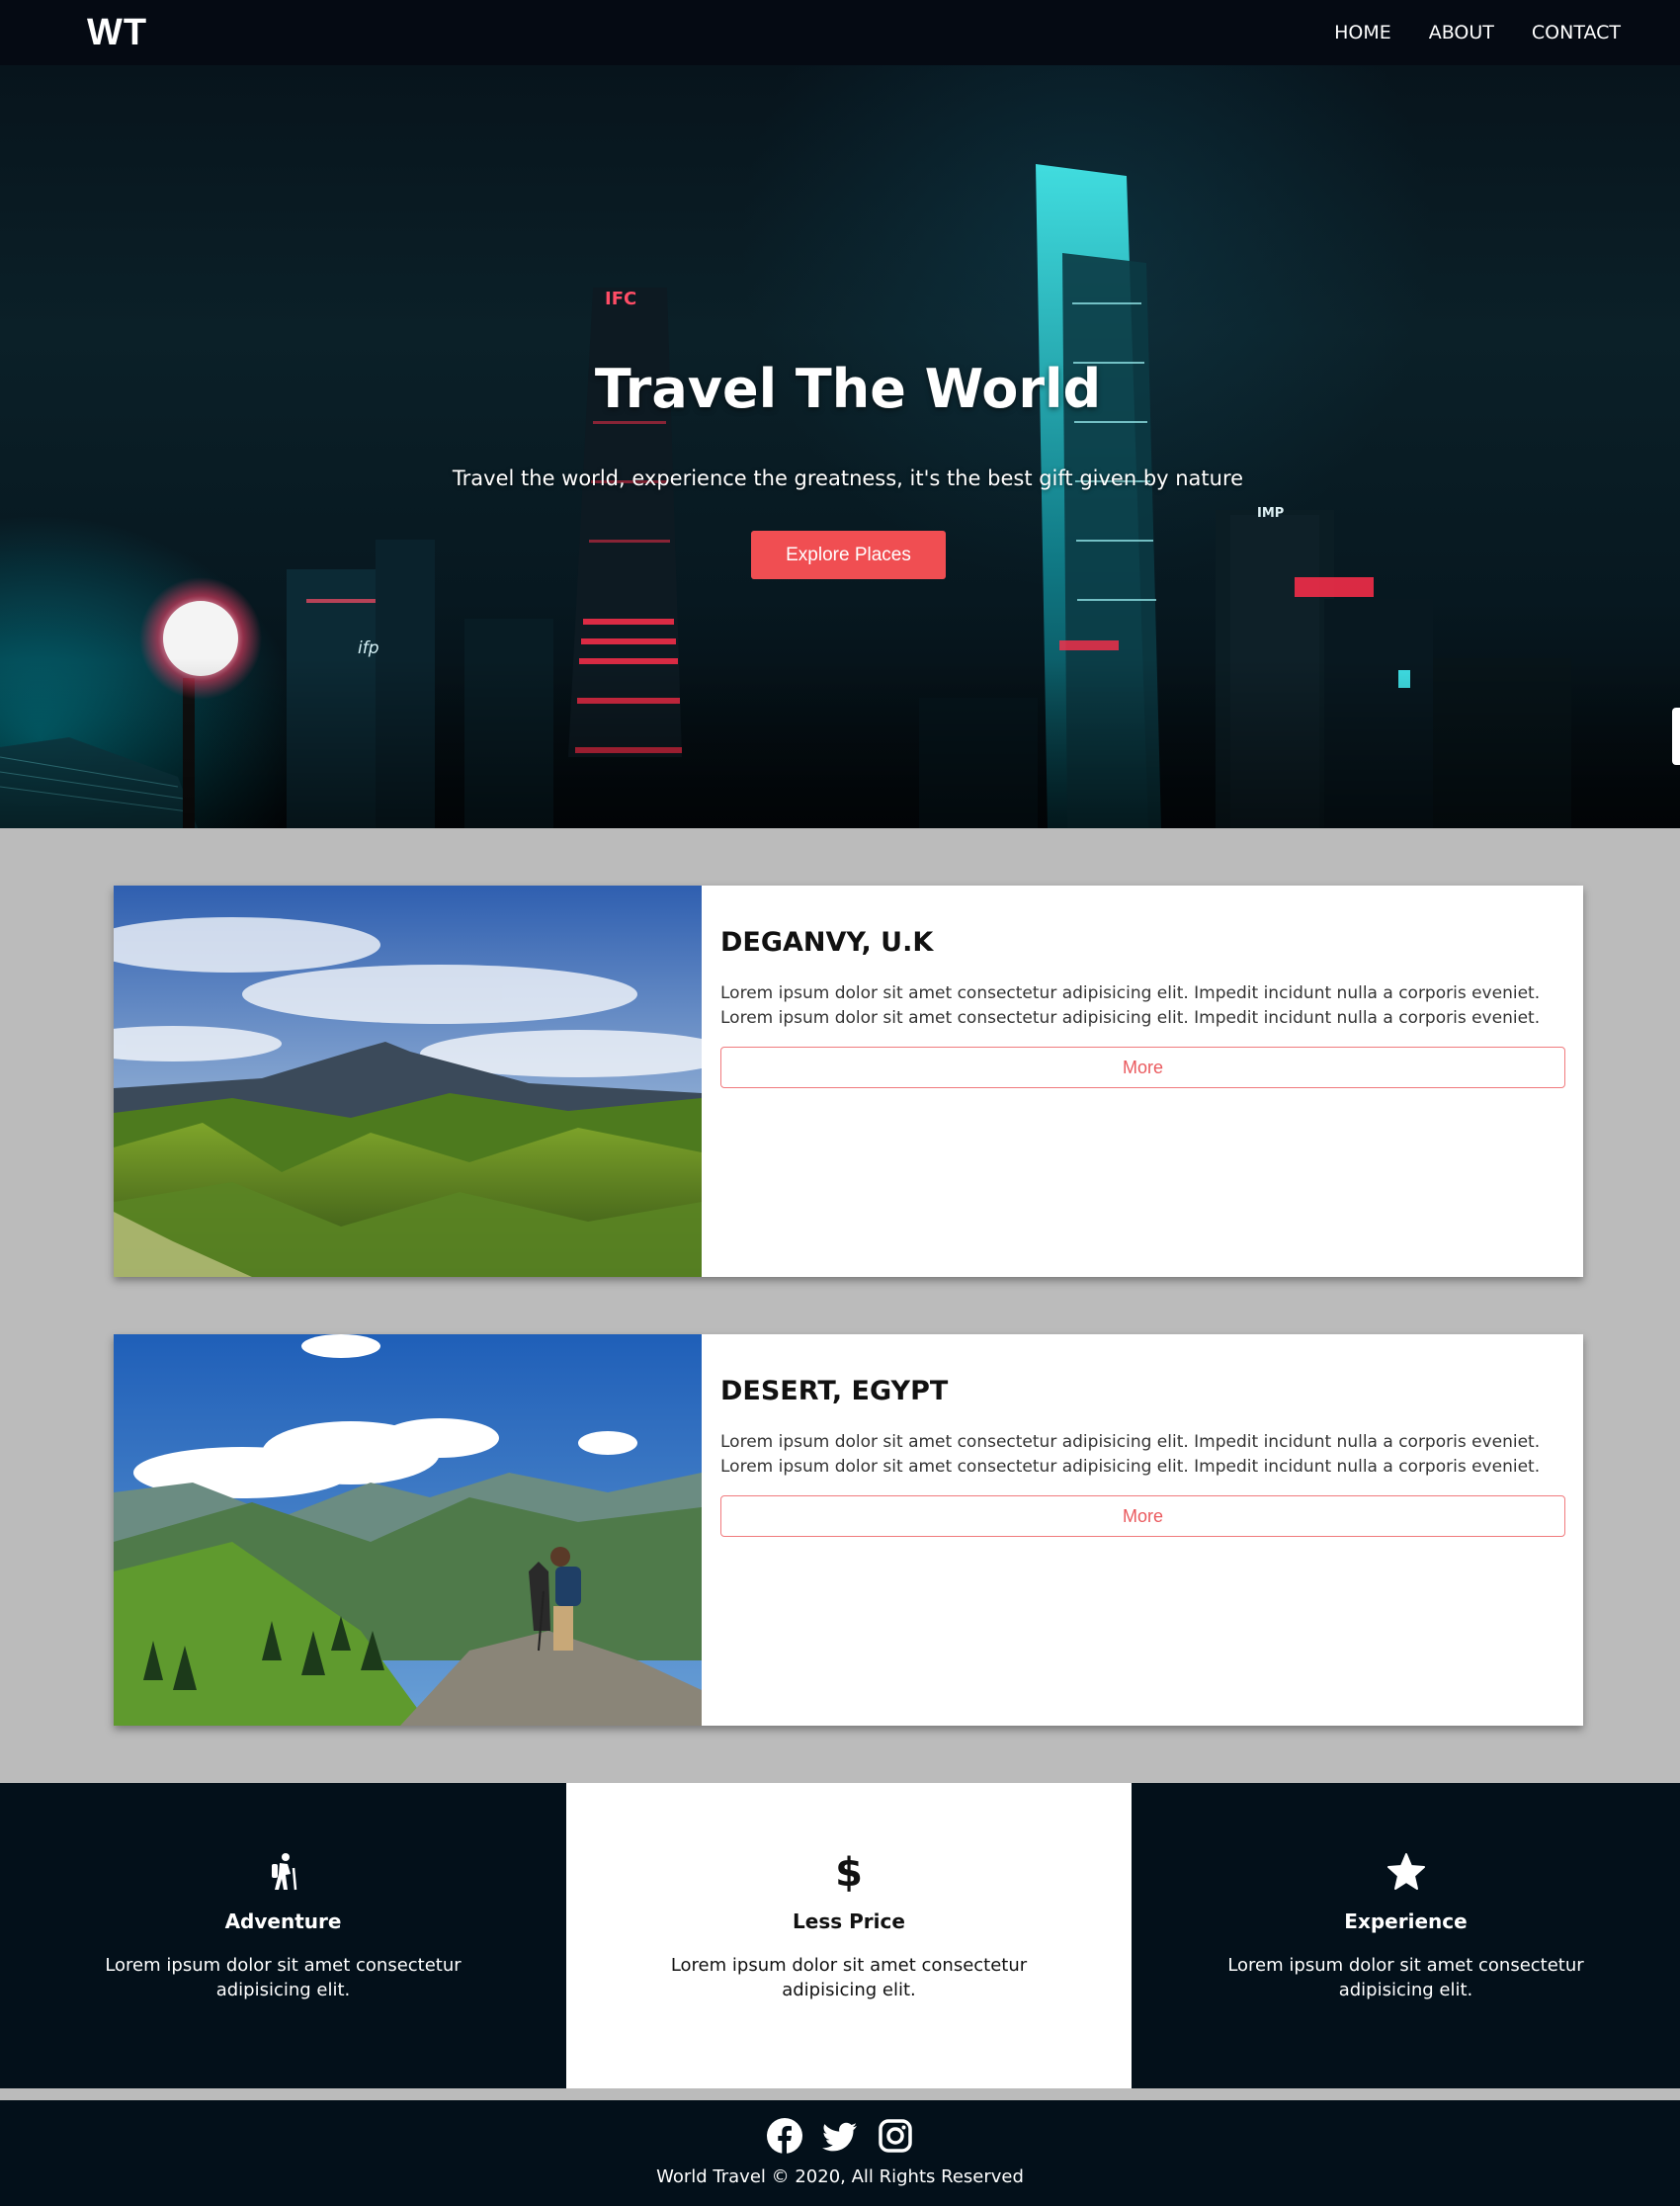  I want to click on side-scroll-tab, so click(1676, 736).